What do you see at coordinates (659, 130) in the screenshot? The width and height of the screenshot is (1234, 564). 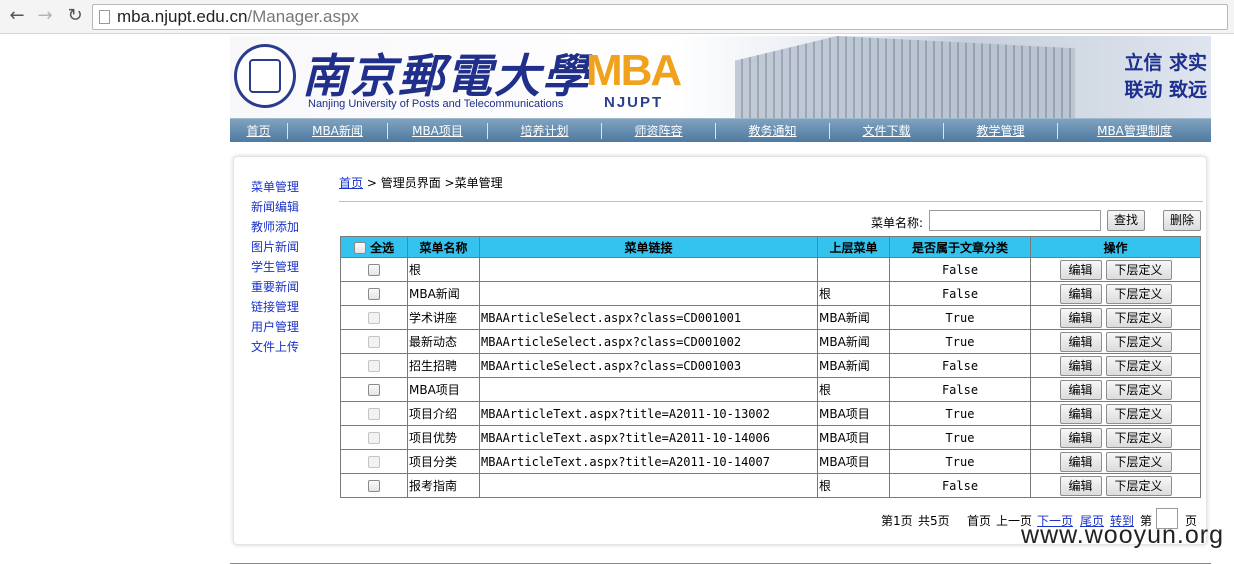 I see `nav-item-faculty: 师资阵容` at bounding box center [659, 130].